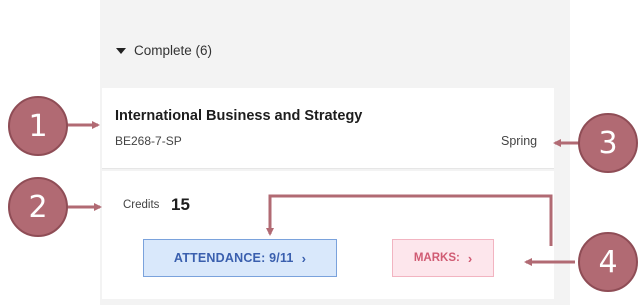 Image resolution: width=638 pixels, height=305 pixels. Describe the element at coordinates (519, 141) in the screenshot. I see `module-term: Spring` at that location.